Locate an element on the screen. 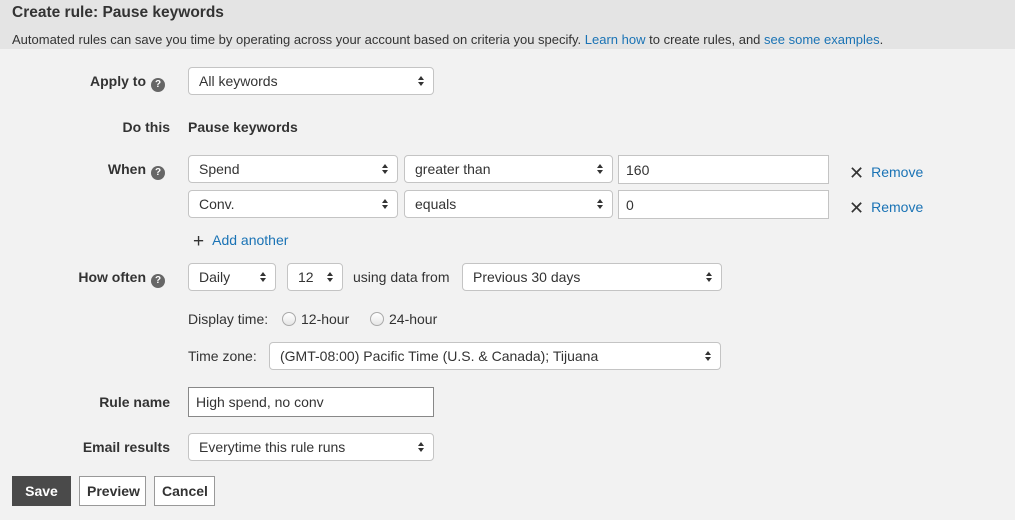 This screenshot has height=520, width=1015. condition-value-input: 0 is located at coordinates (723, 204).